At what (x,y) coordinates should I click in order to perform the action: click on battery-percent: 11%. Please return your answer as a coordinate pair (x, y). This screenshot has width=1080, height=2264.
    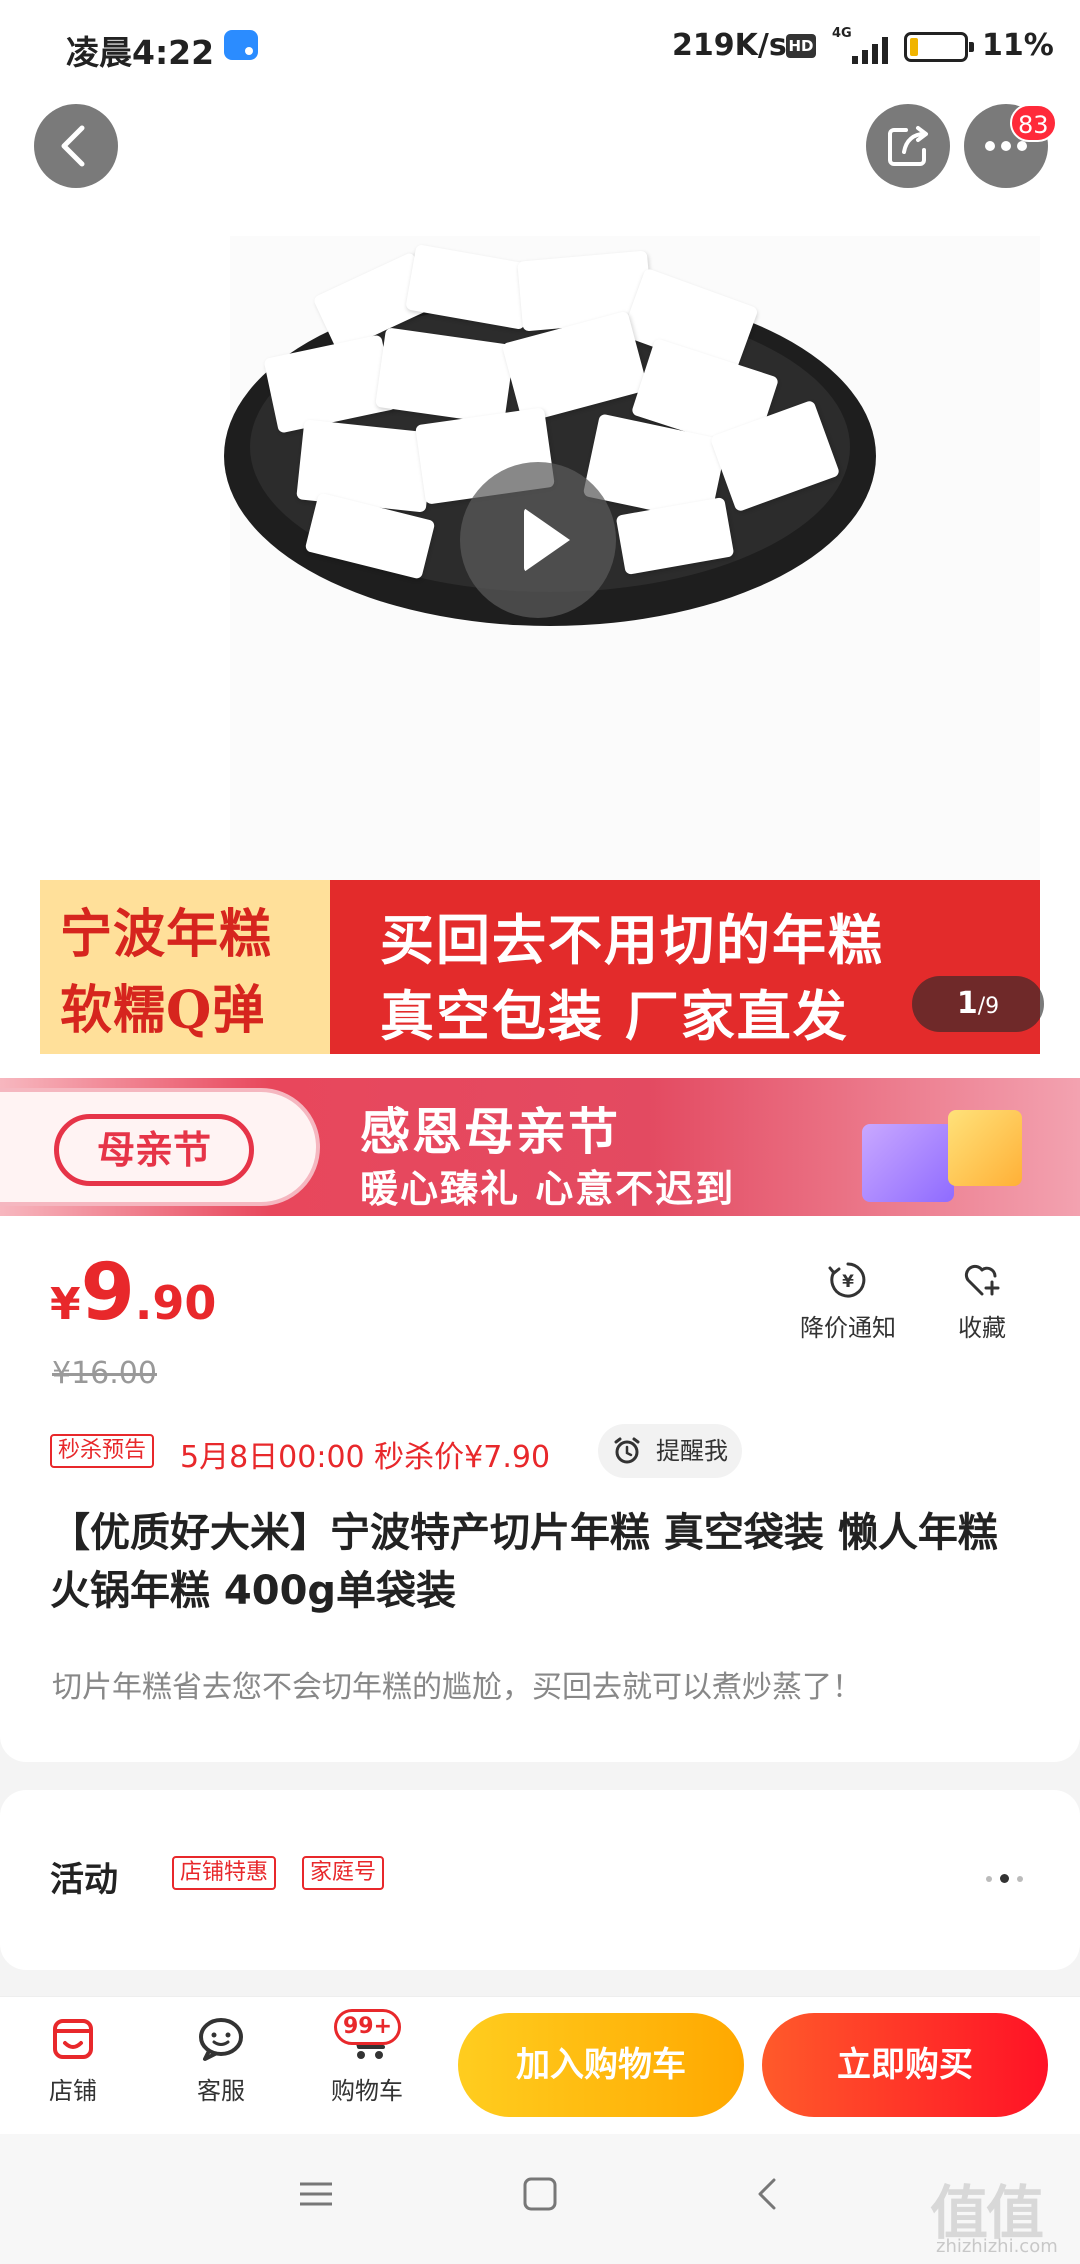
    Looking at the image, I should click on (1018, 45).